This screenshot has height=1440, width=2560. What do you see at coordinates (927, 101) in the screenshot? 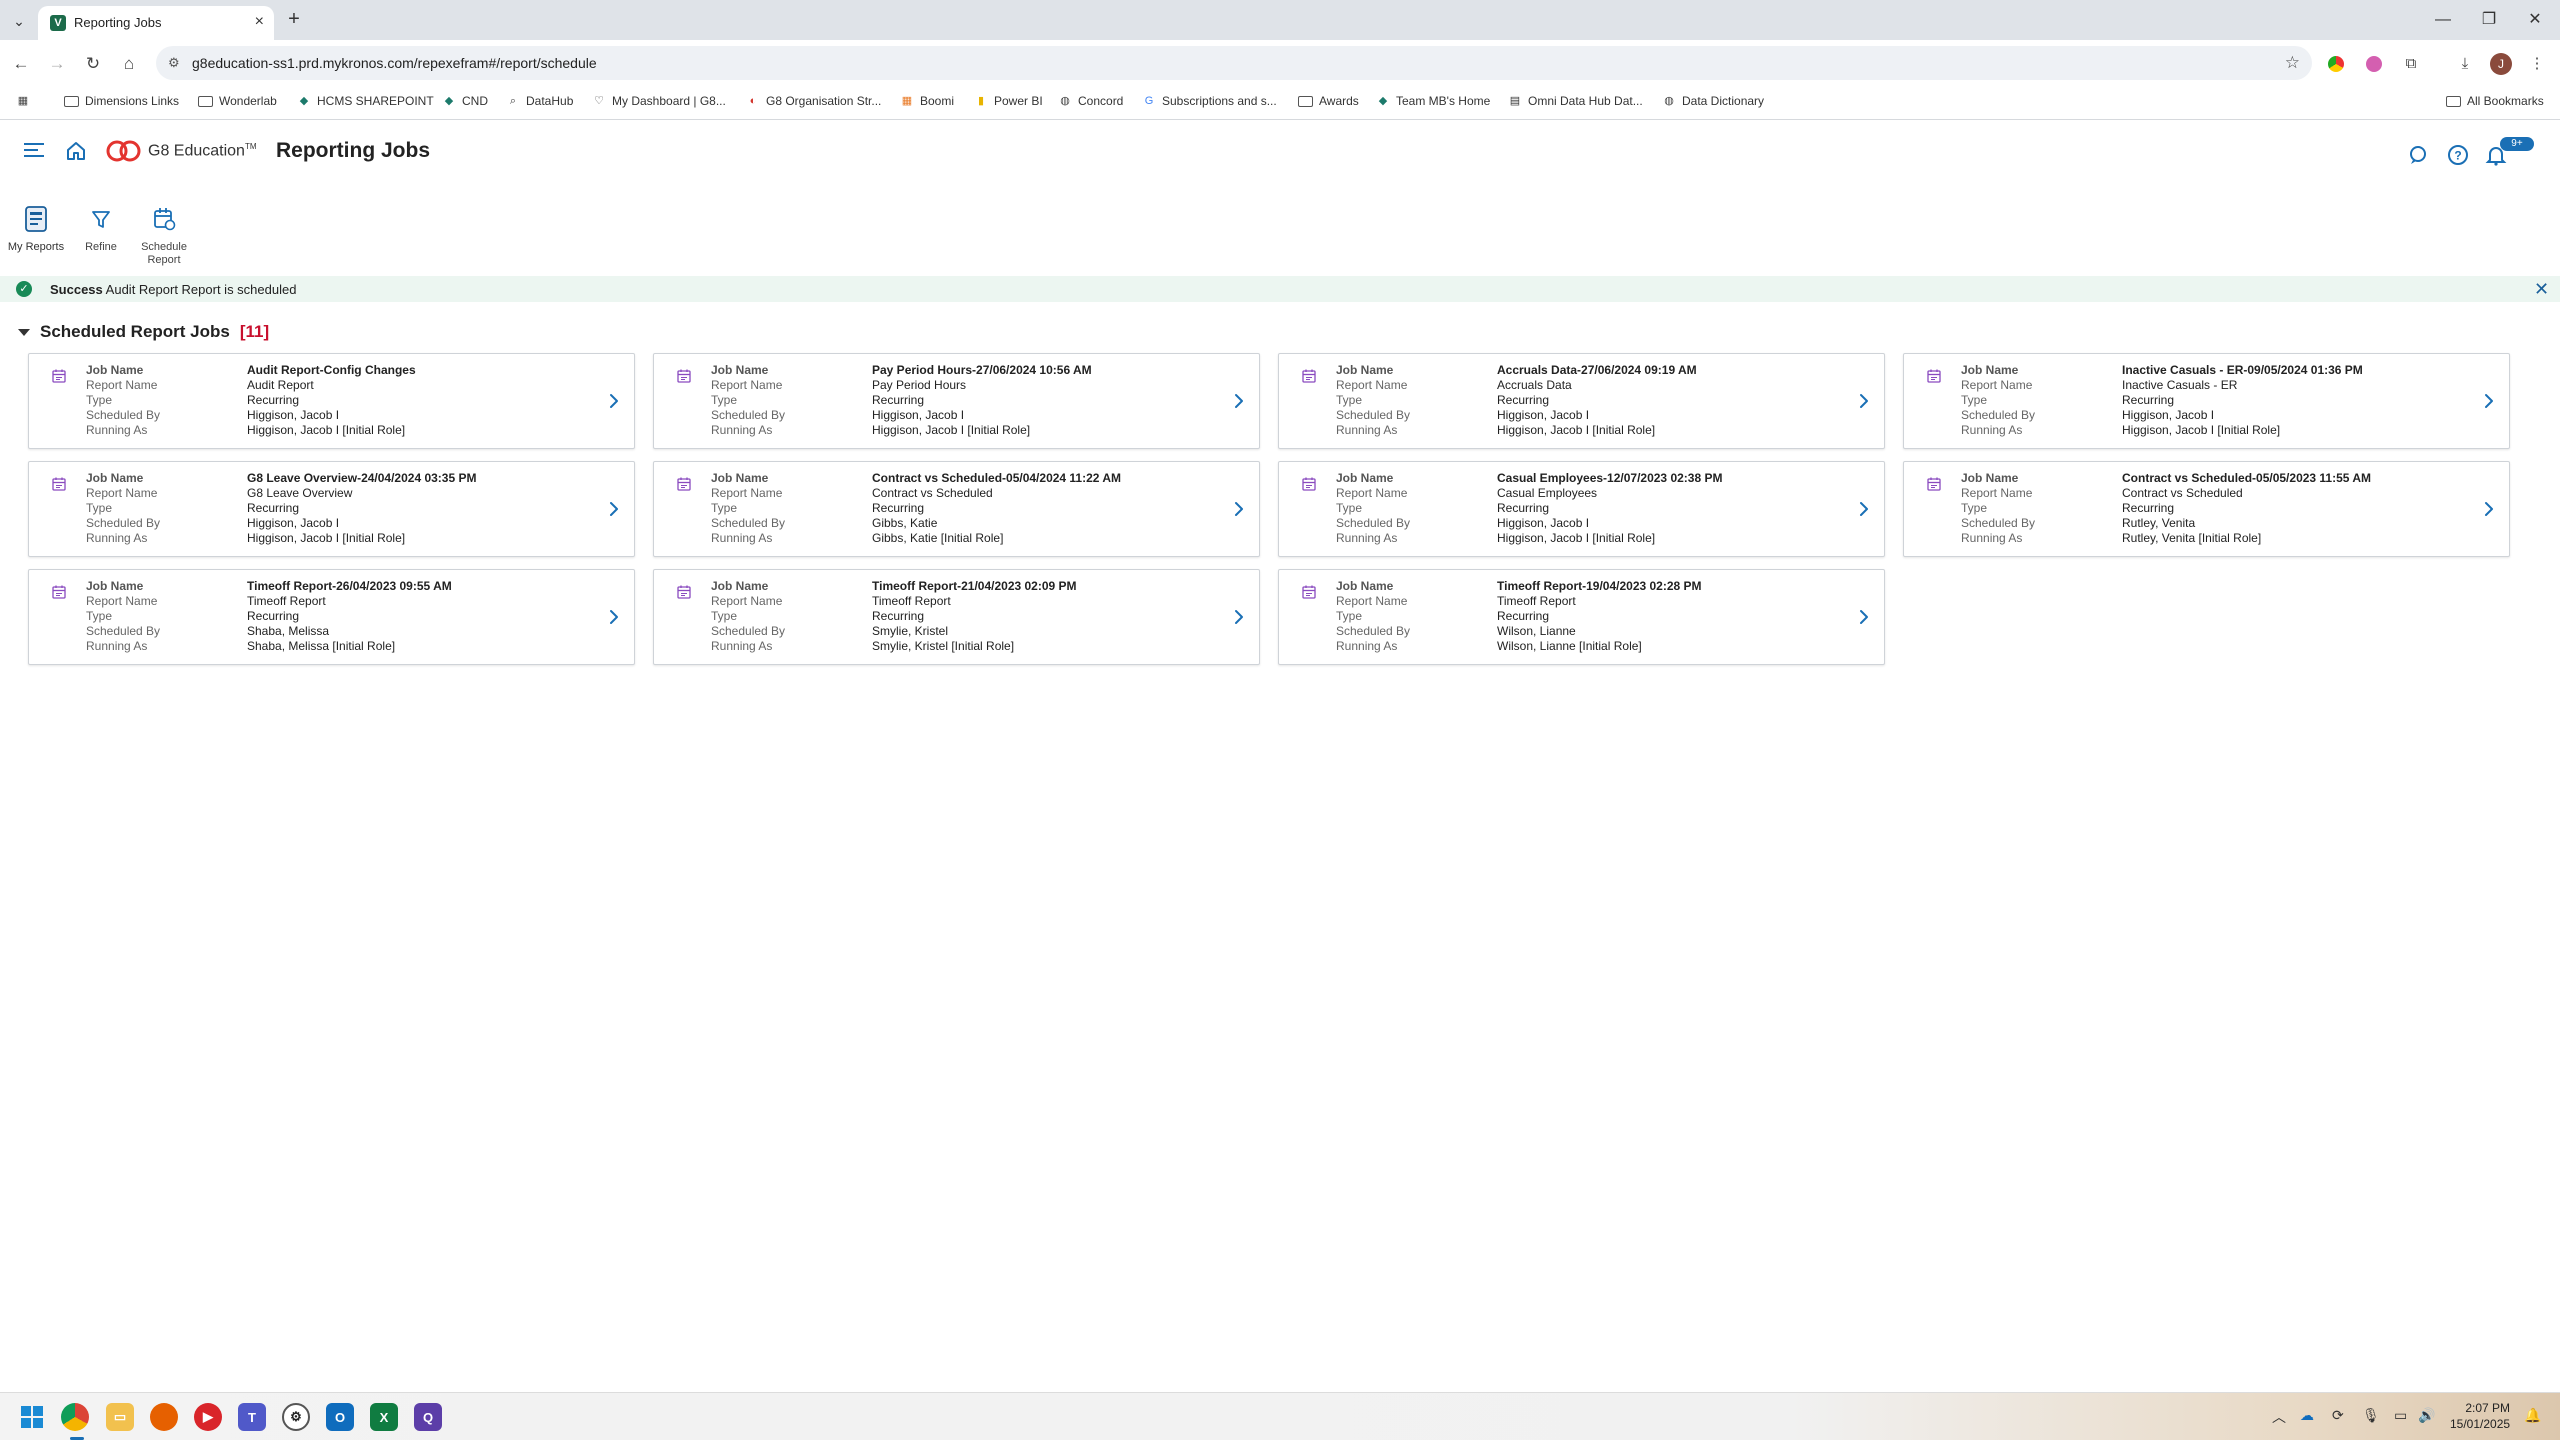
I see `bookmark-item: ▦ Boomi` at bounding box center [927, 101].